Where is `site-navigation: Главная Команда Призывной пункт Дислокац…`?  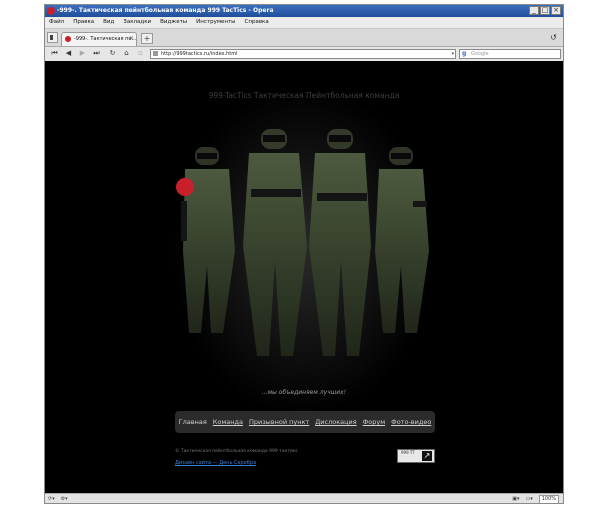 site-navigation: Главная Команда Призывной пункт Дислокац… is located at coordinates (305, 422).